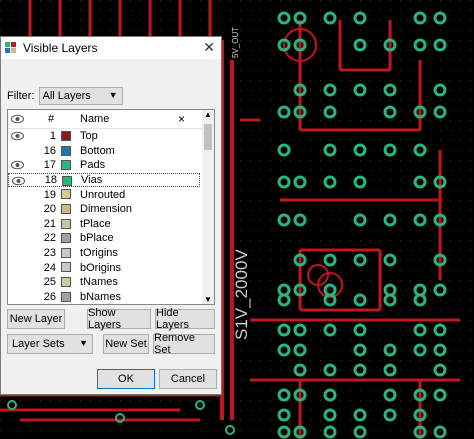 Image resolution: width=474 pixels, height=439 pixels. I want to click on layer-name: bPlace, so click(97, 238).